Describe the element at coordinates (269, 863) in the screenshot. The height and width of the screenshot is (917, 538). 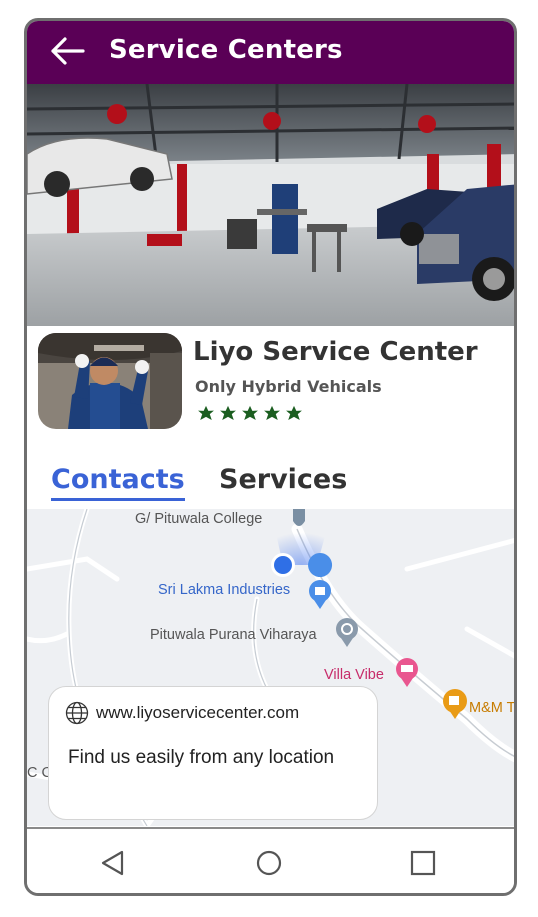
I see `circle-home-icon` at that location.